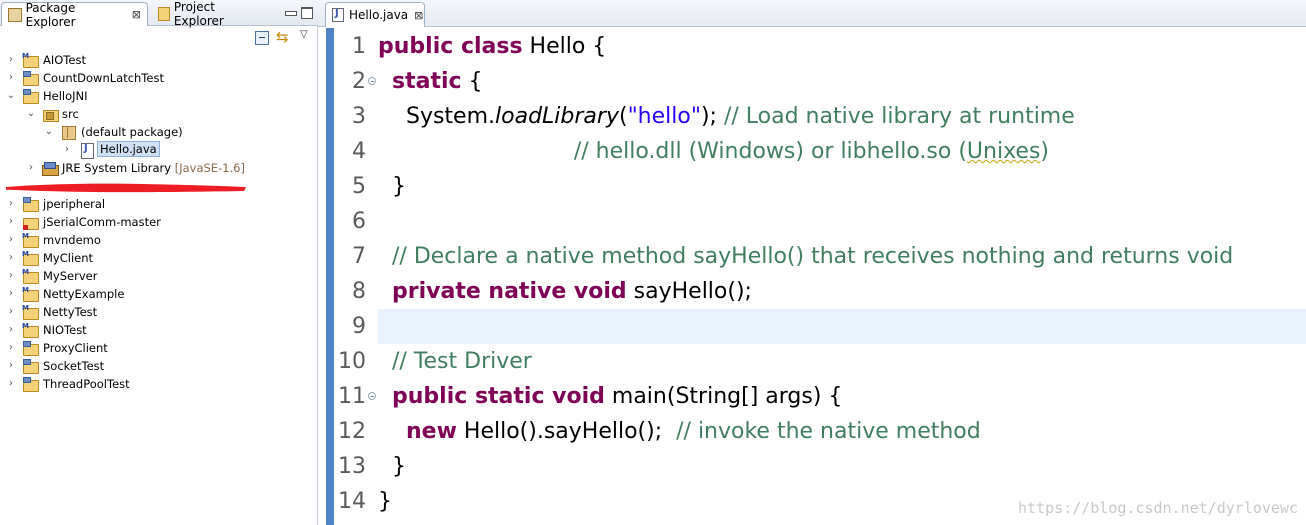 The image size is (1306, 525). Describe the element at coordinates (30, 258) in the screenshot. I see `maven-project-icon` at that location.